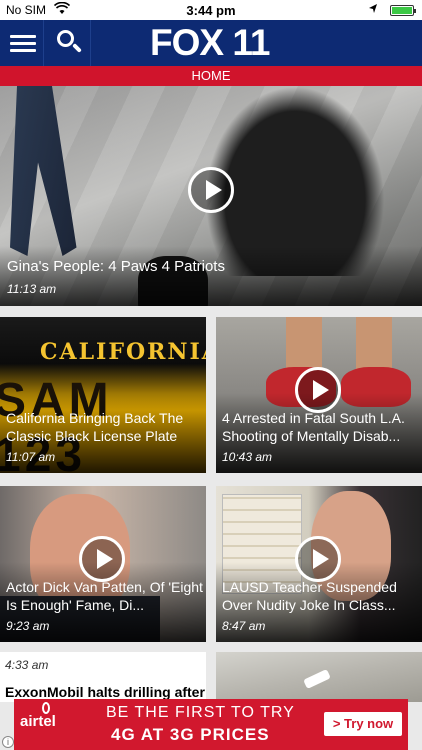 The width and height of the screenshot is (422, 750). Describe the element at coordinates (8, 742) in the screenshot. I see `info-icon: i` at that location.